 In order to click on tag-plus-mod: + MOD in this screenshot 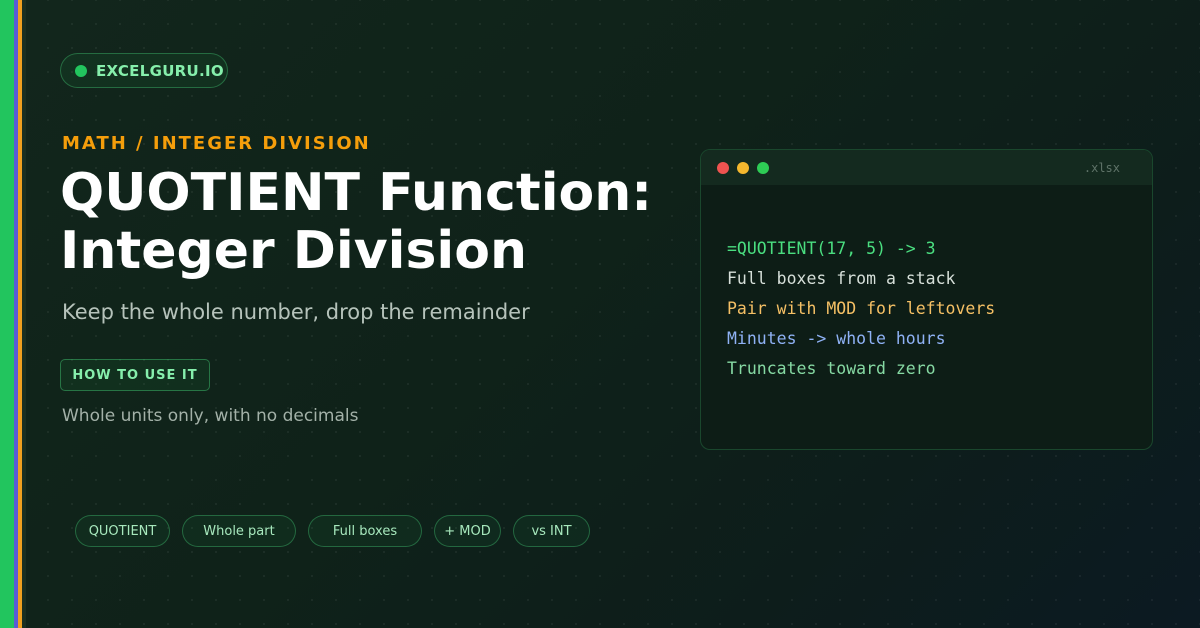, I will do `click(467, 531)`.